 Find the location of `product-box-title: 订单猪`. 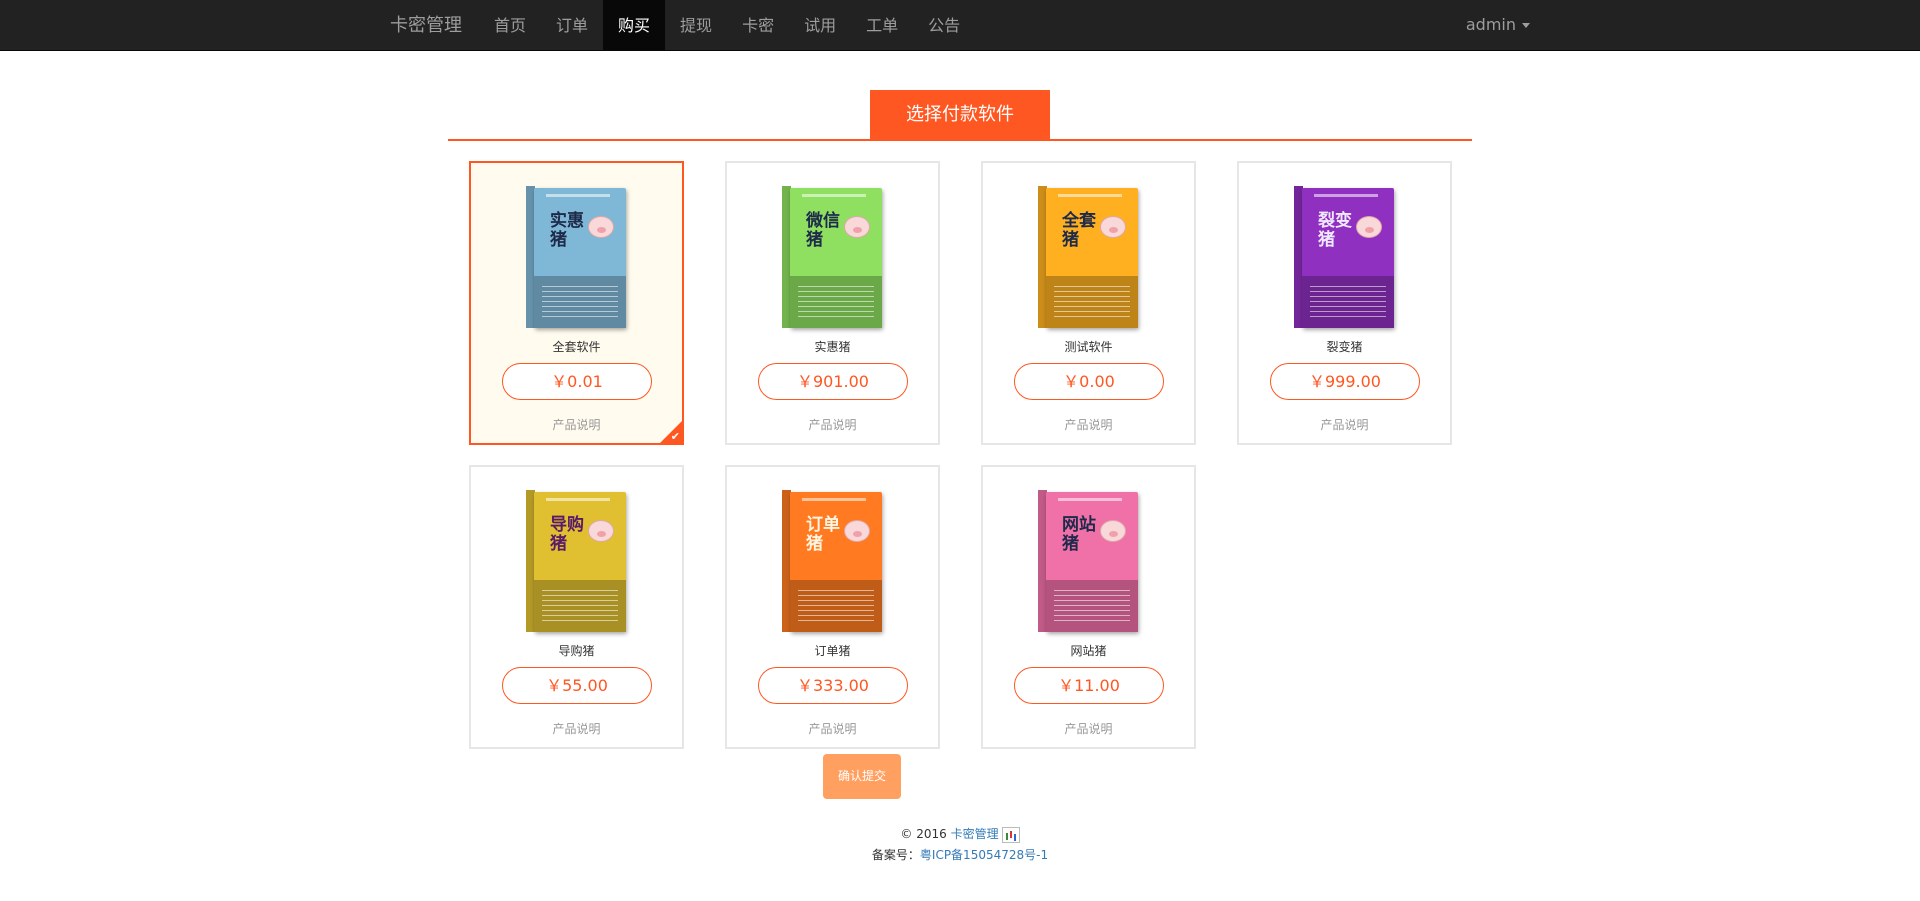

product-box-title: 订单猪 is located at coordinates (823, 534).